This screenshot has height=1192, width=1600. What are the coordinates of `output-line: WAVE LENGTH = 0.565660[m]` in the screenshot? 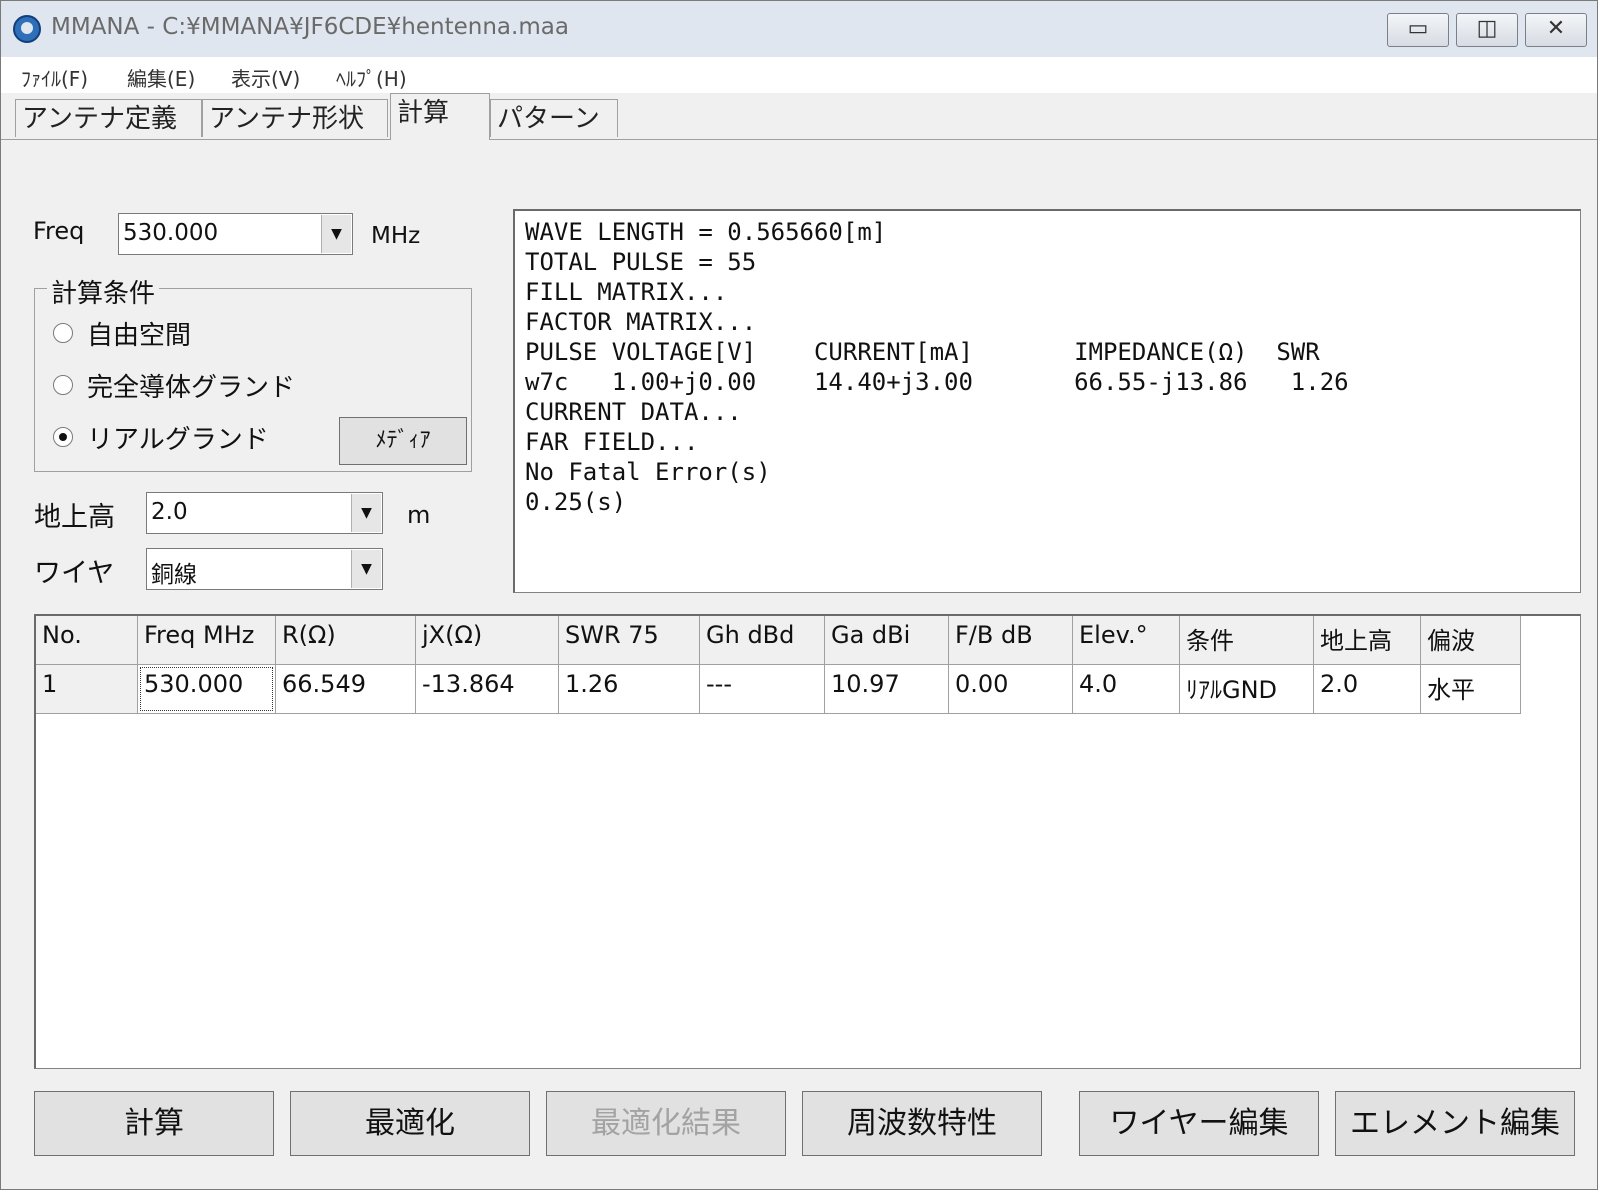 It's located at (706, 232).